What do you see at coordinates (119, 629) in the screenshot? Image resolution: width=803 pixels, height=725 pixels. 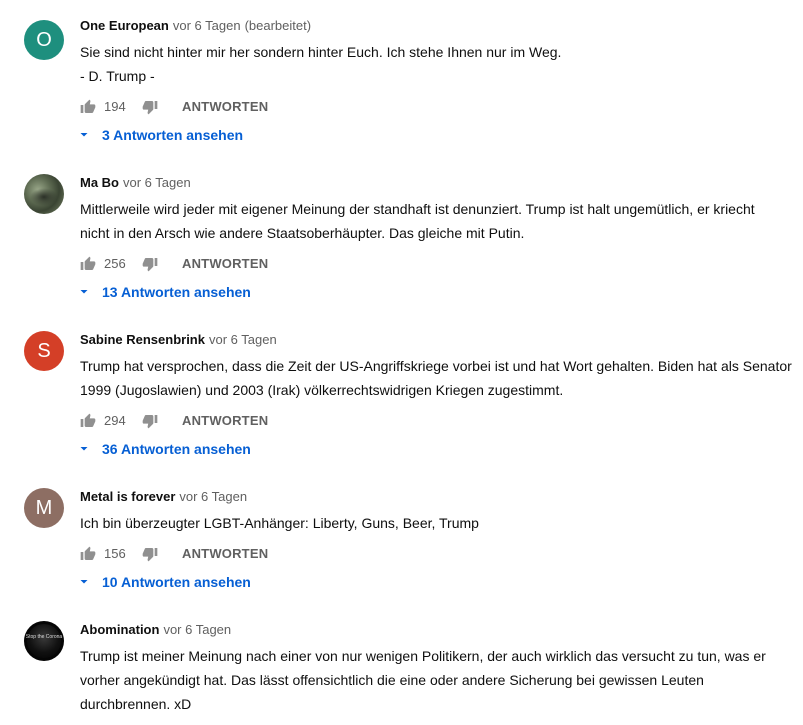 I see `author-name: Abomination` at bounding box center [119, 629].